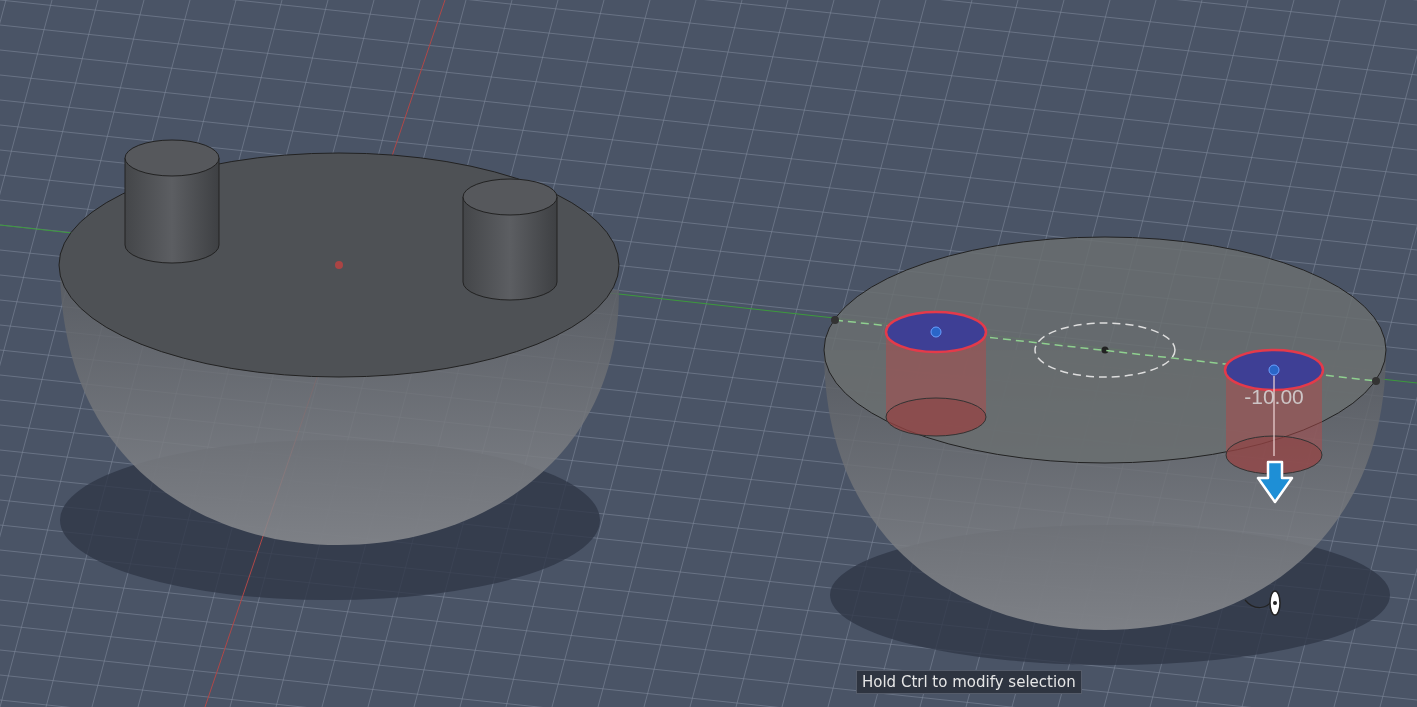 The image size is (1417, 707). Describe the element at coordinates (1262, 603) in the screenshot. I see `cursor-icon` at that location.